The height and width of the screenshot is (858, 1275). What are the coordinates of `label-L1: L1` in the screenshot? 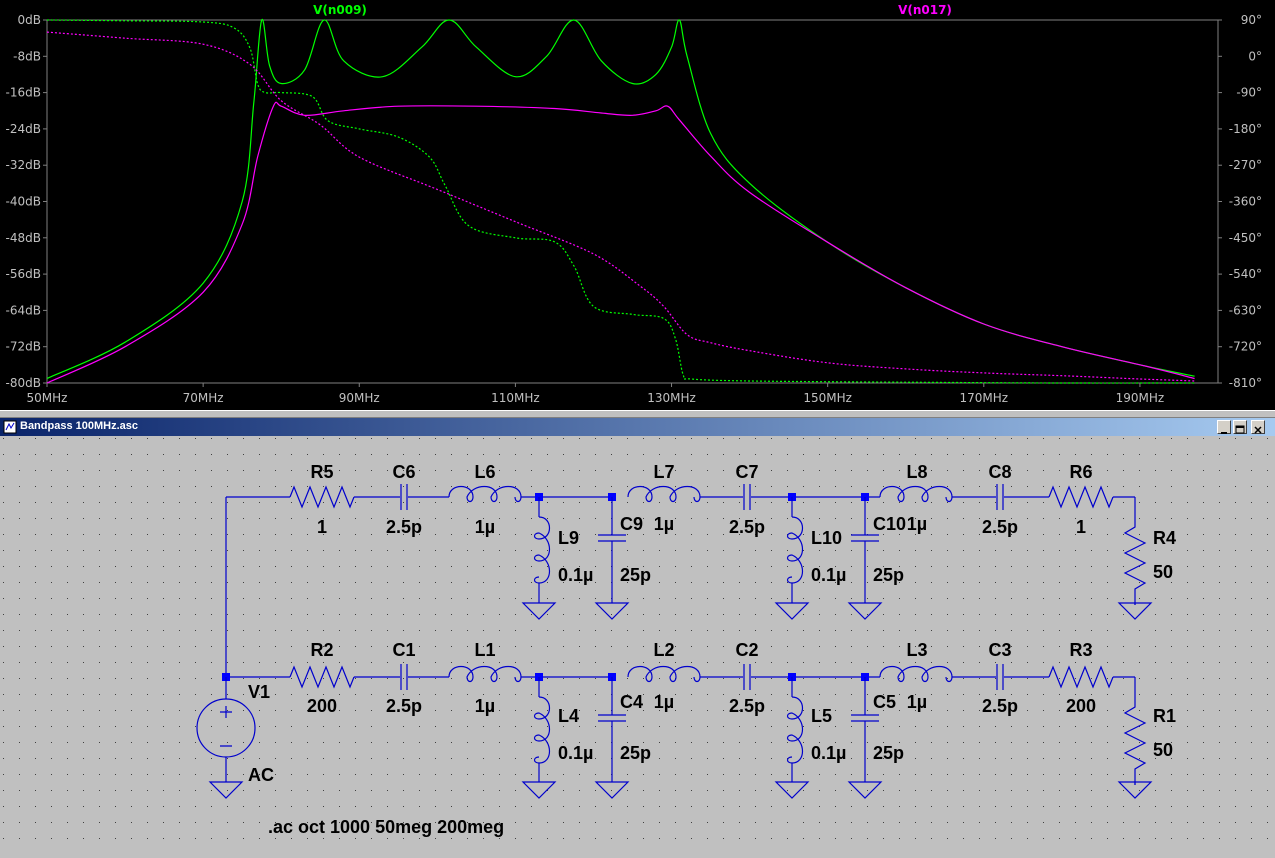 It's located at (484, 650).